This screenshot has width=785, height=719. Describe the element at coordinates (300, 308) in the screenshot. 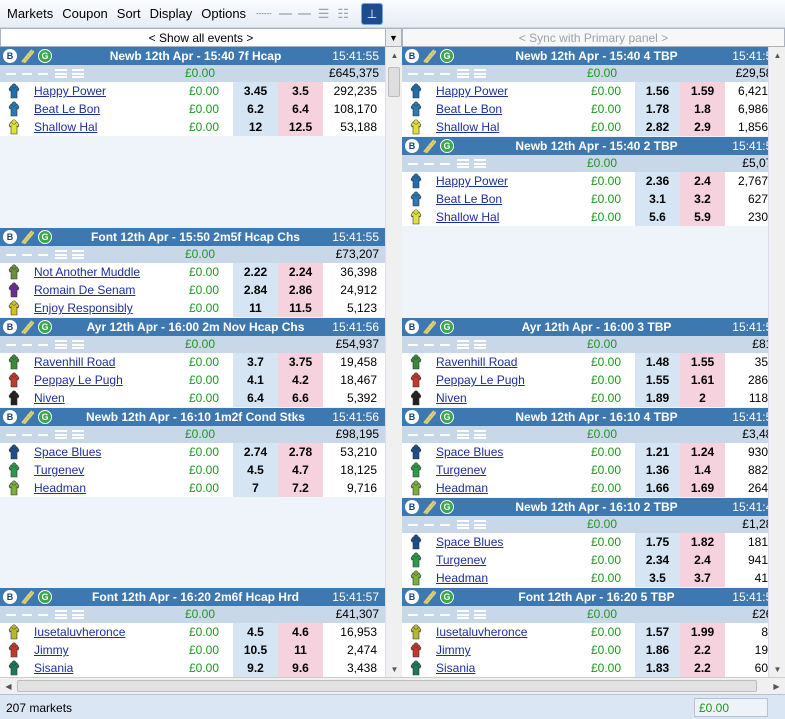

I see `lay-price-button: 11.5` at that location.